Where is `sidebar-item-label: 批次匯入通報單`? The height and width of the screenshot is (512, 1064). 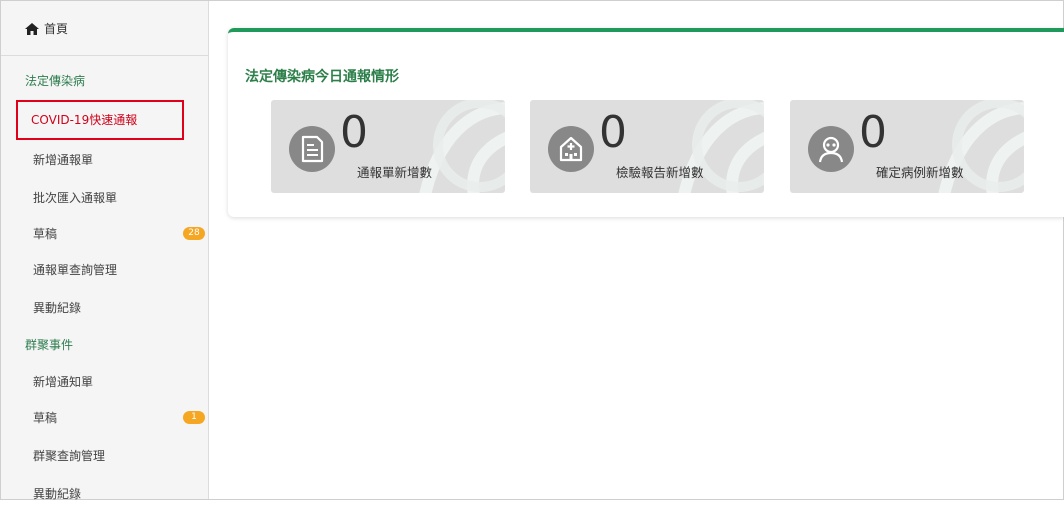 sidebar-item-label: 批次匯入通報單 is located at coordinates (75, 197).